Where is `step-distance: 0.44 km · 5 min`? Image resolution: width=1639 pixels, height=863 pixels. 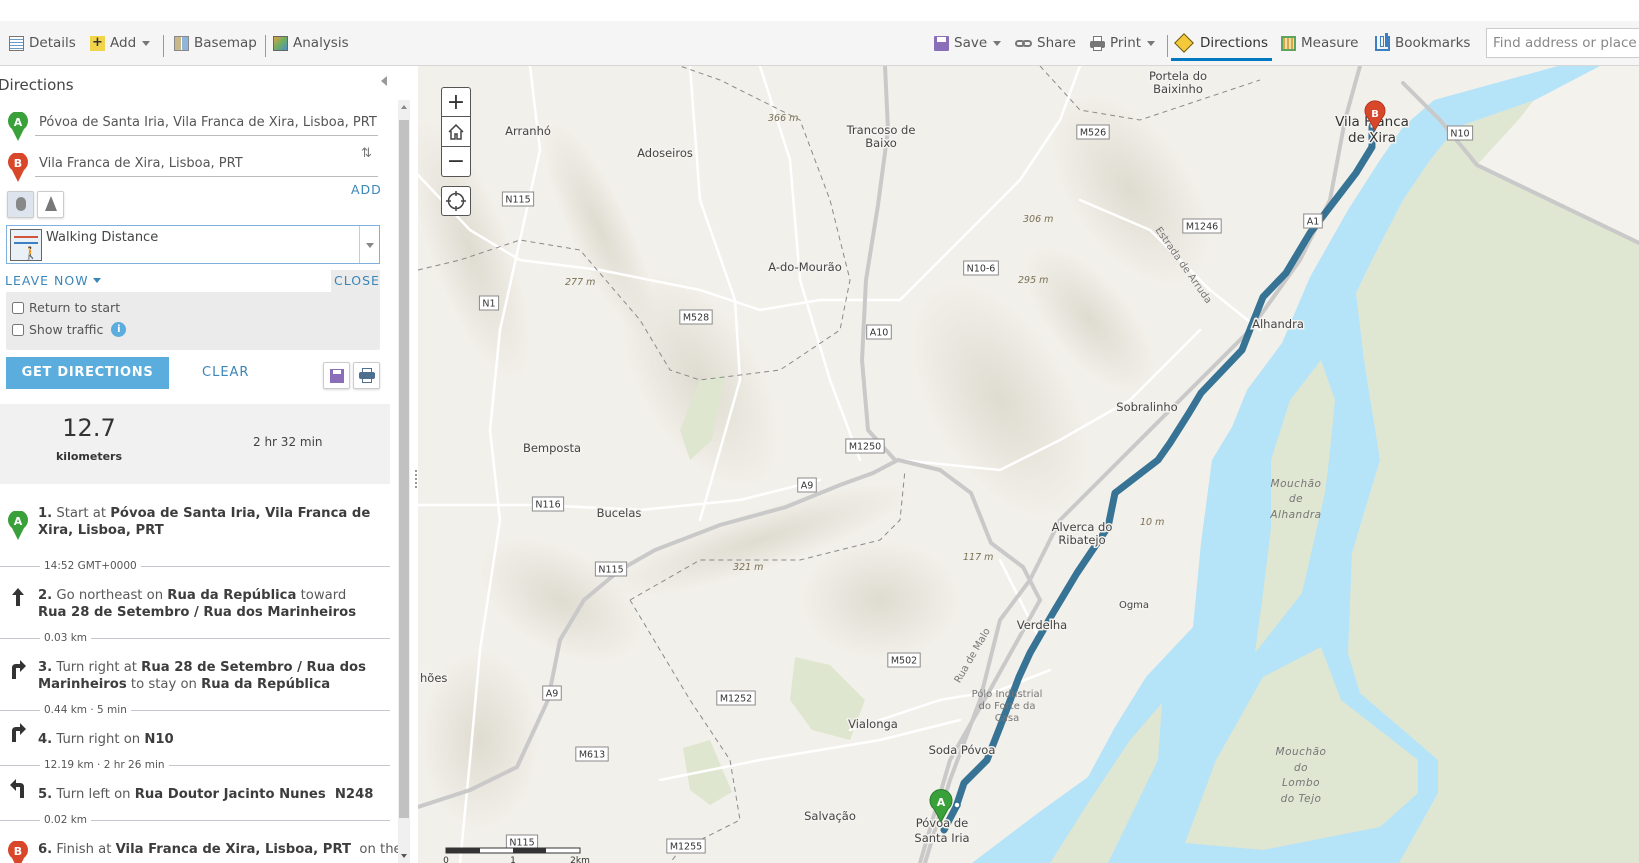
step-distance: 0.44 km · 5 min is located at coordinates (85, 710).